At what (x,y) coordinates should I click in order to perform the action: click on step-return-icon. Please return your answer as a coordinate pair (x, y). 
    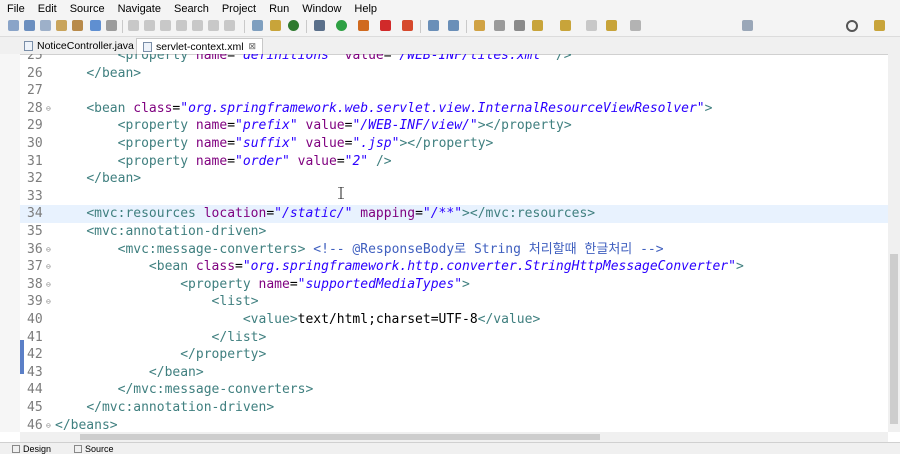
    Looking at the image, I should click on (229, 25).